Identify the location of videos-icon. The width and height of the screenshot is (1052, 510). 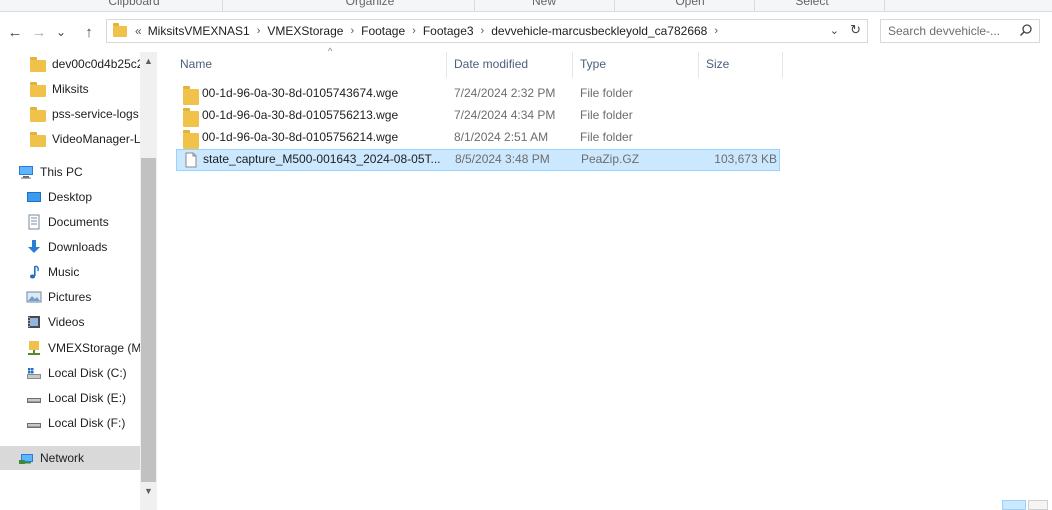
(34, 322).